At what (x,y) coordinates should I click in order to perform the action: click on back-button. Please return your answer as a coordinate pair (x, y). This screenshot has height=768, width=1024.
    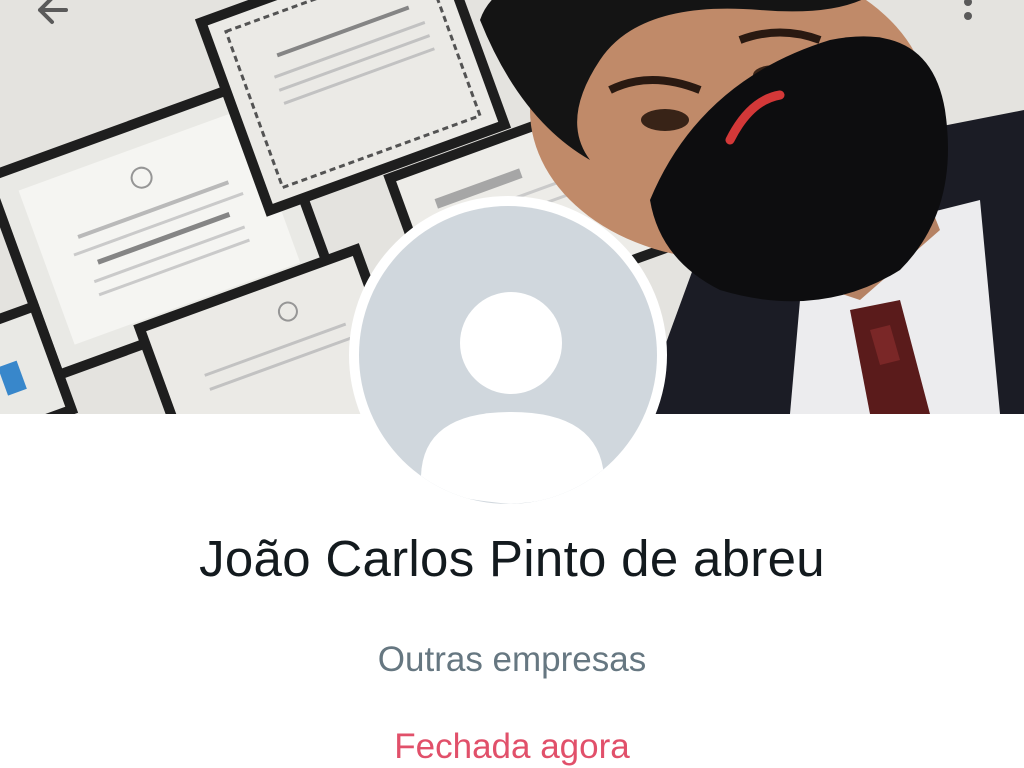
    Looking at the image, I should click on (52, 17).